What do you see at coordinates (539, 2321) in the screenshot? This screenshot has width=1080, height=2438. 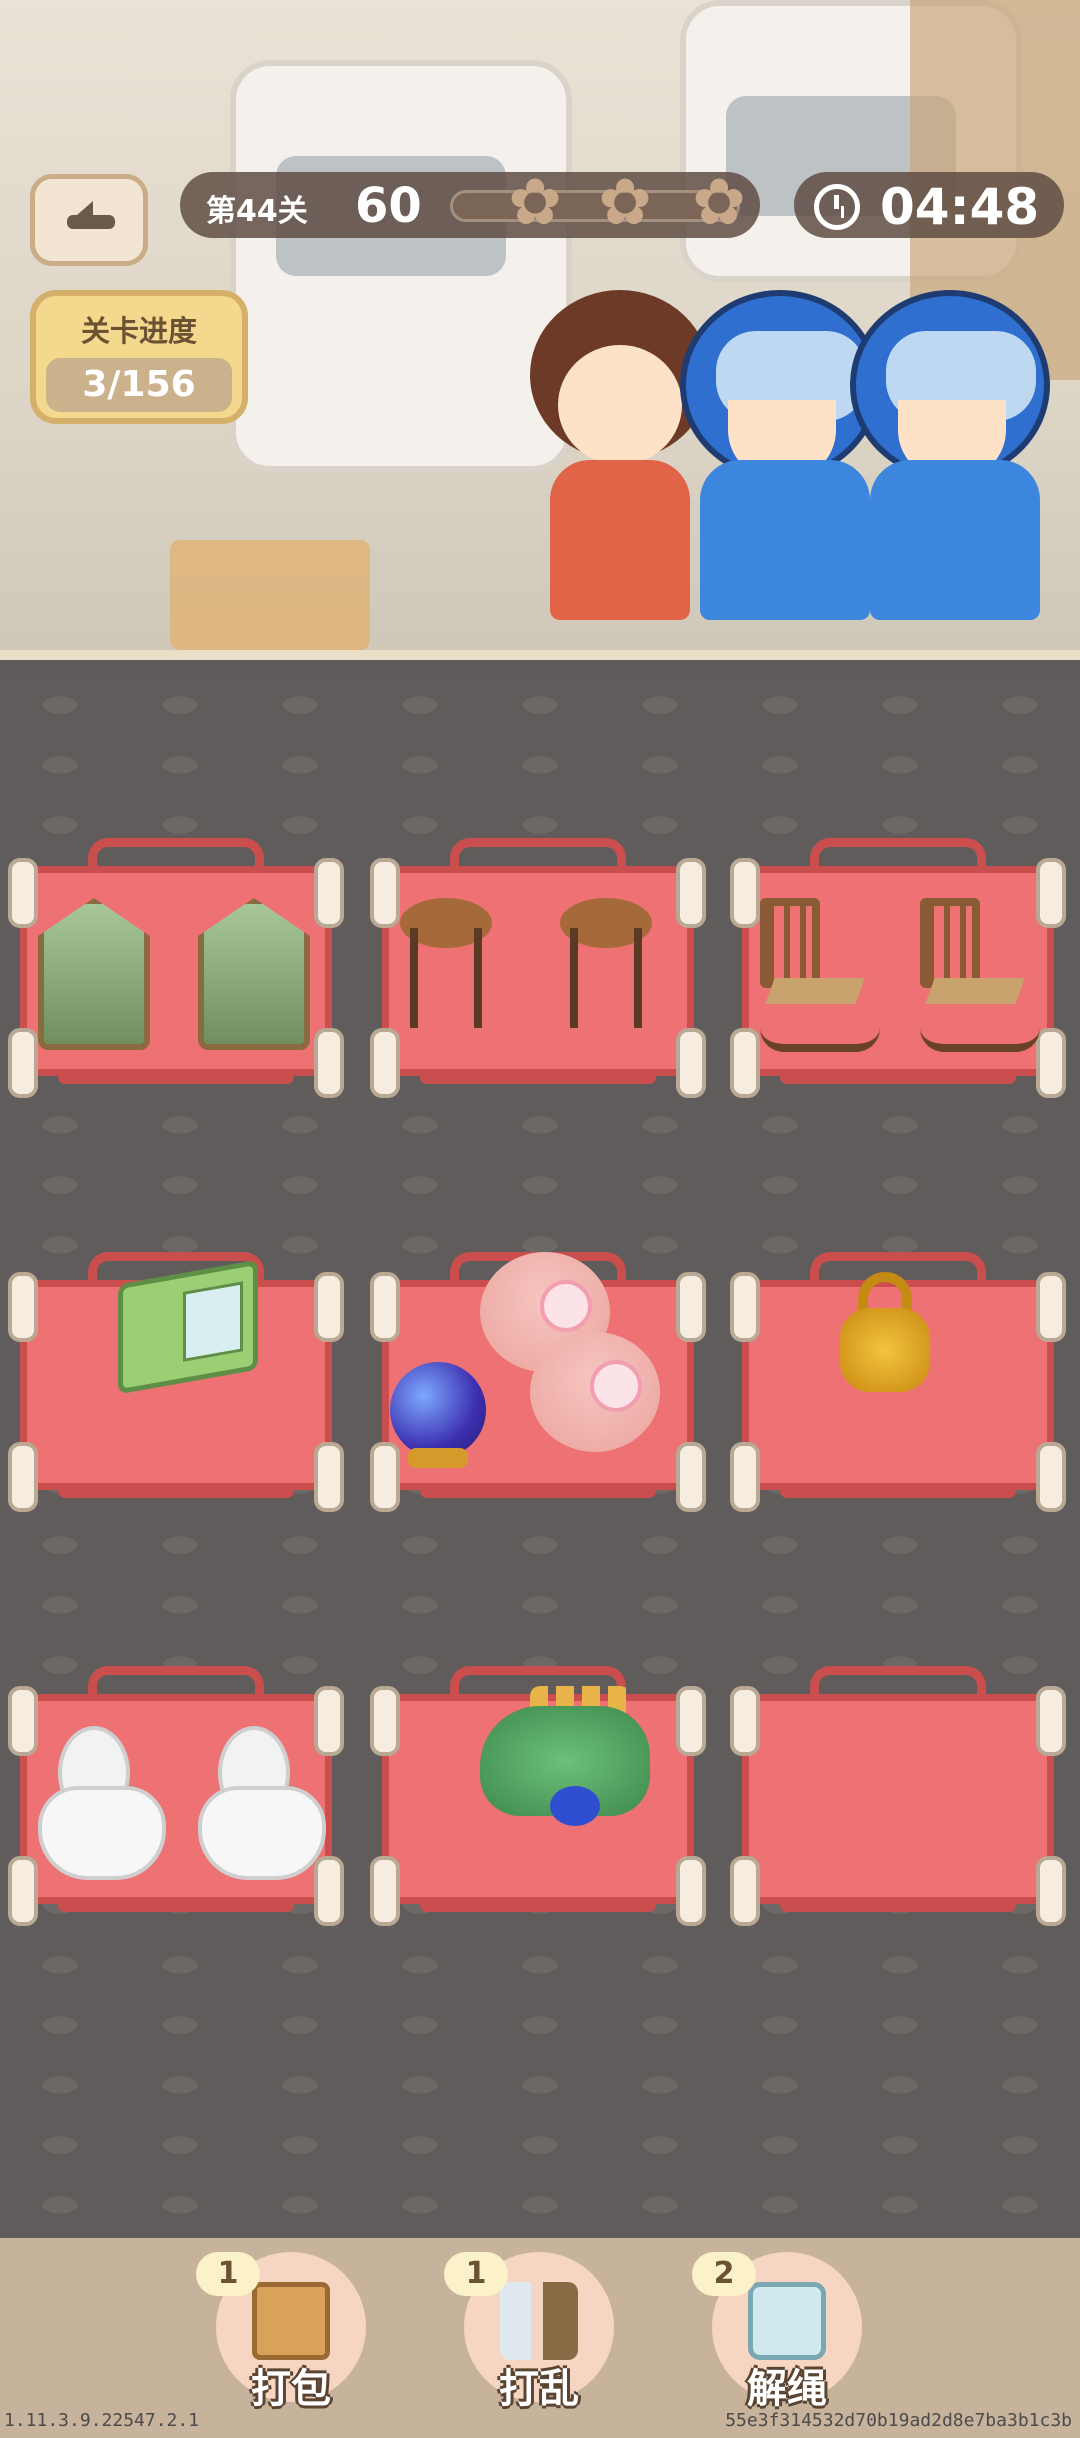 I see `shuffle-icon` at bounding box center [539, 2321].